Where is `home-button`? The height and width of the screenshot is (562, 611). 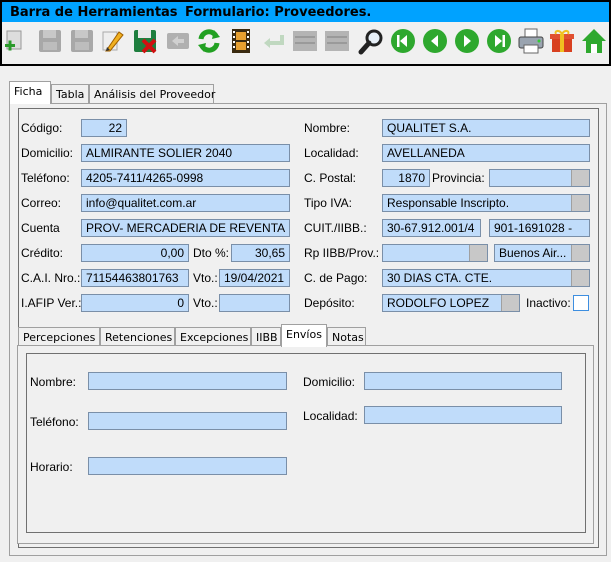
home-button is located at coordinates (593, 41).